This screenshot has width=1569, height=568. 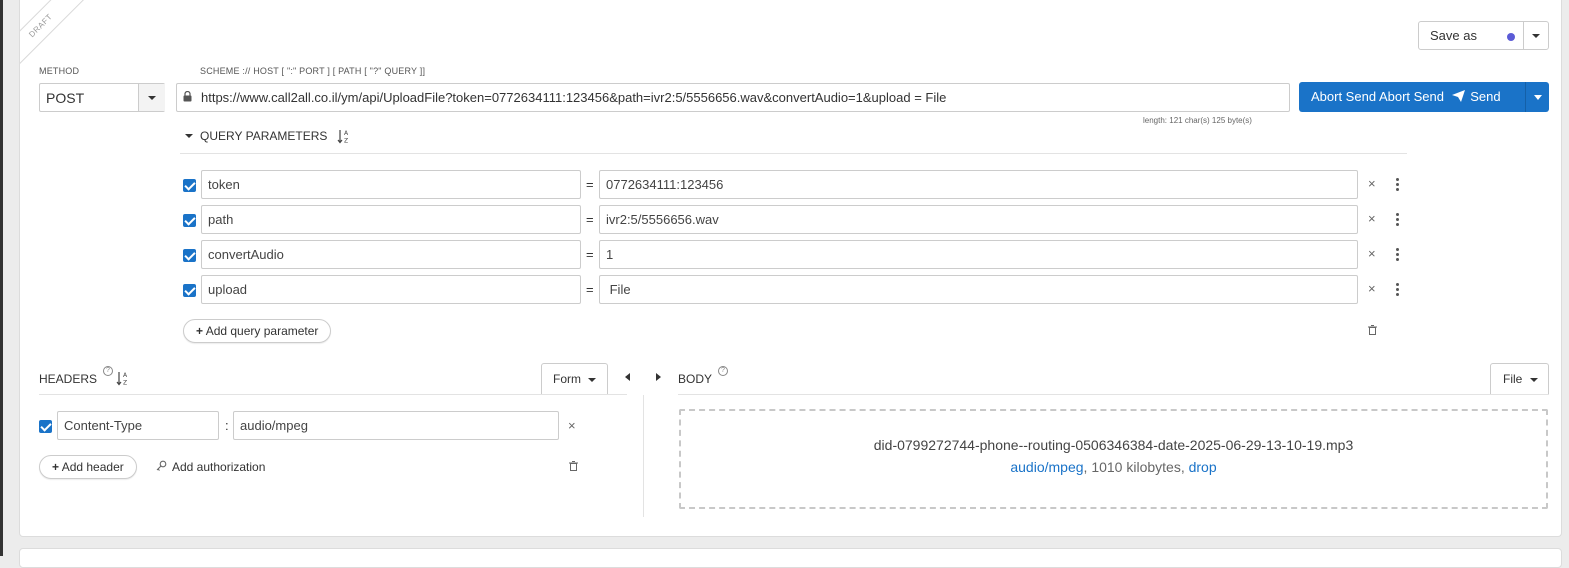 What do you see at coordinates (978, 184) in the screenshot?
I see `param-value-input: 0772634111:123456` at bounding box center [978, 184].